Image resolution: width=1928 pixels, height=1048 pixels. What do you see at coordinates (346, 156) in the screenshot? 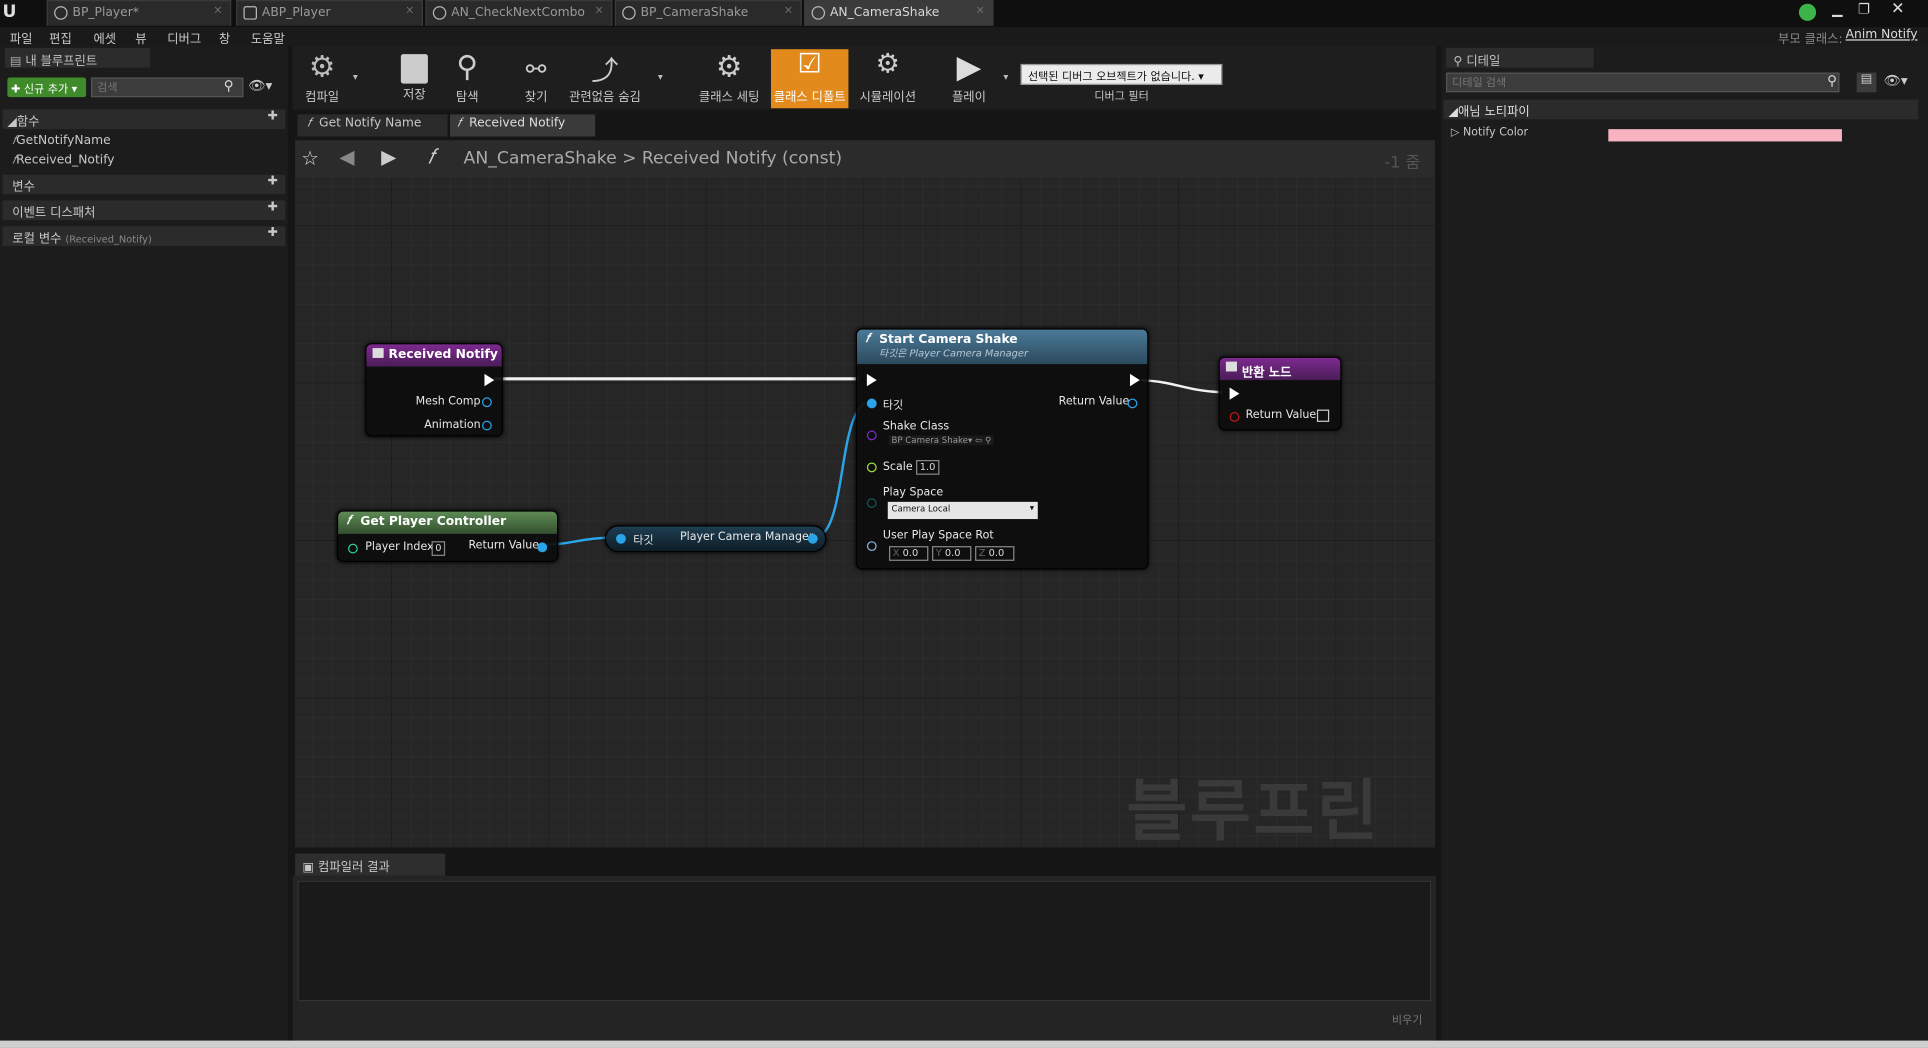
I see `back-arrow-icon: ◀` at bounding box center [346, 156].